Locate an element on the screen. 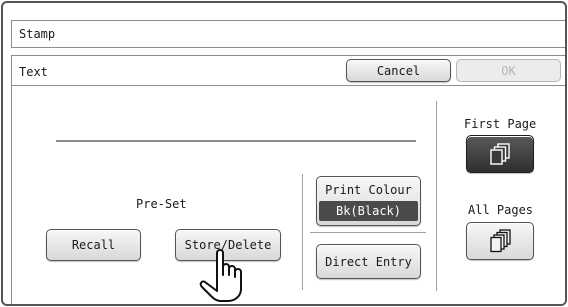  preset-label: Pre-Set is located at coordinates (161, 204).